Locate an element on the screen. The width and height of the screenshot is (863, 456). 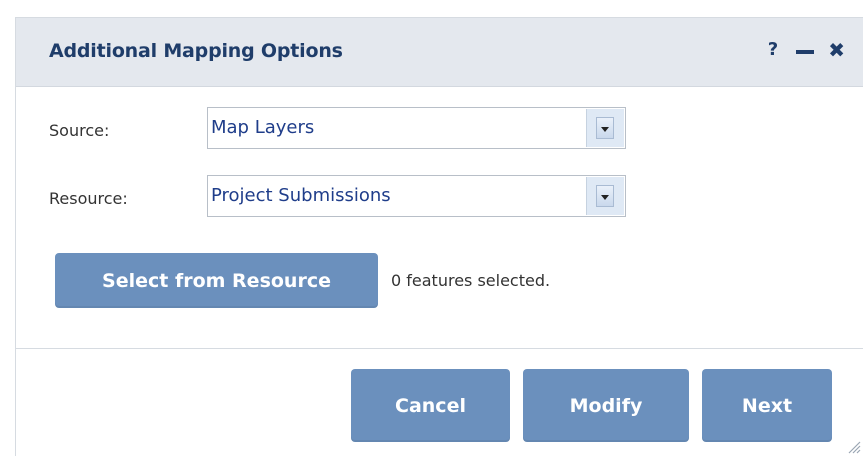
help-icon: ? is located at coordinates (773, 50).